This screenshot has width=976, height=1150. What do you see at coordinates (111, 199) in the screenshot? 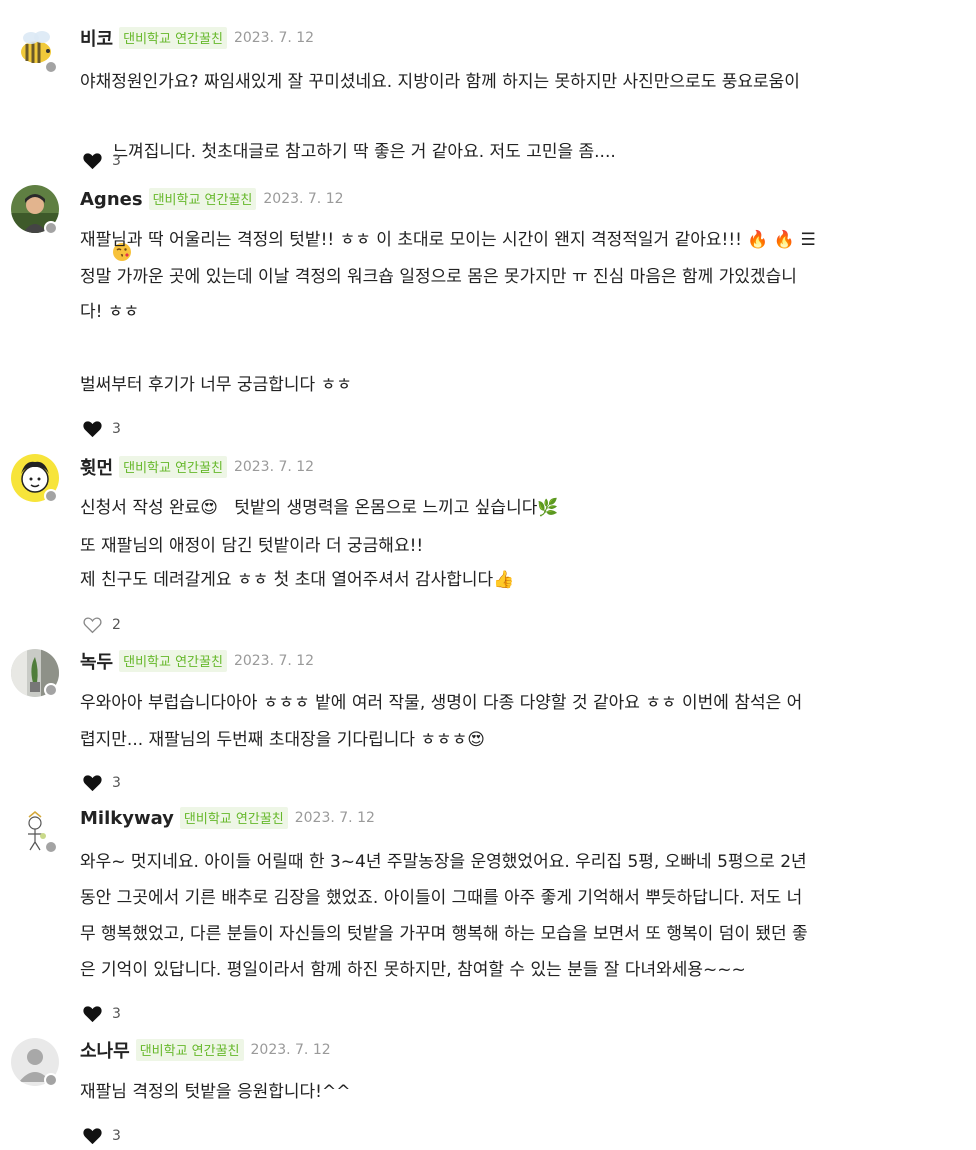
I see `author-name: Agnes` at bounding box center [111, 199].